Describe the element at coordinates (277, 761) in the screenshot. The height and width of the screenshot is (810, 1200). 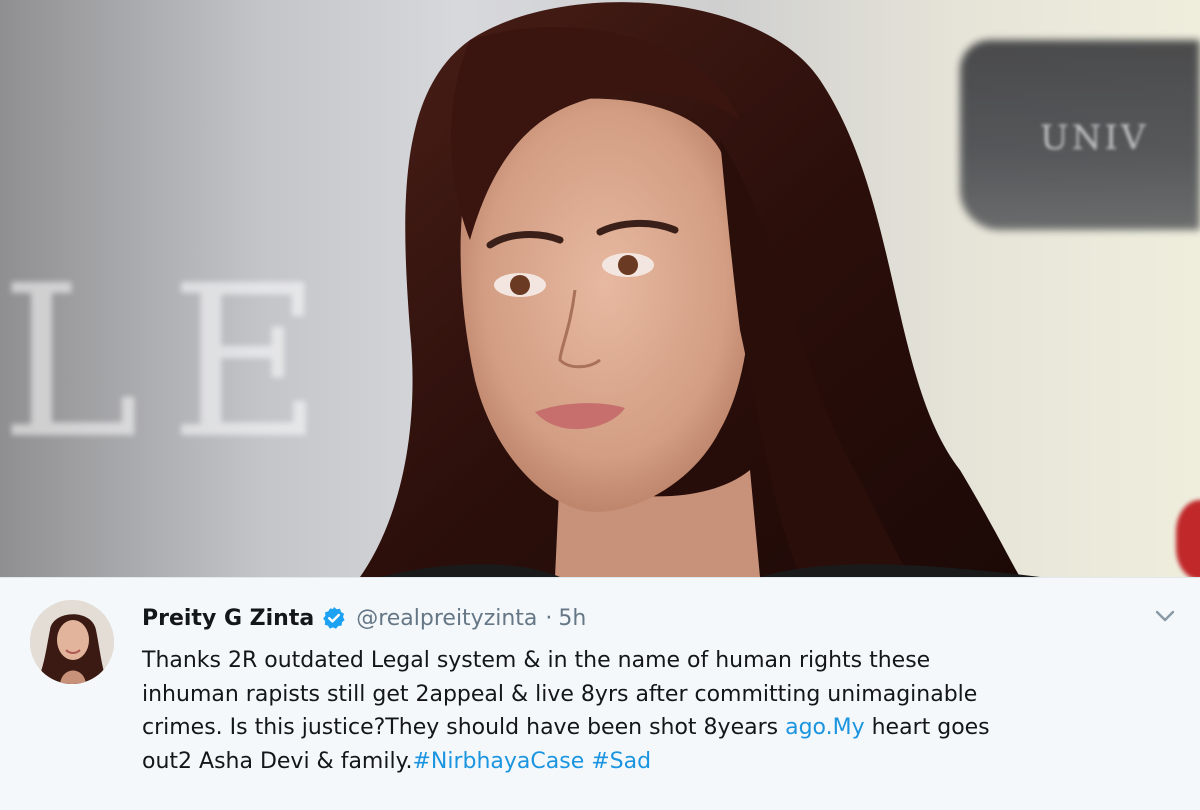
I see `tweet-text-segment: out2 Asha Devi & family.` at that location.